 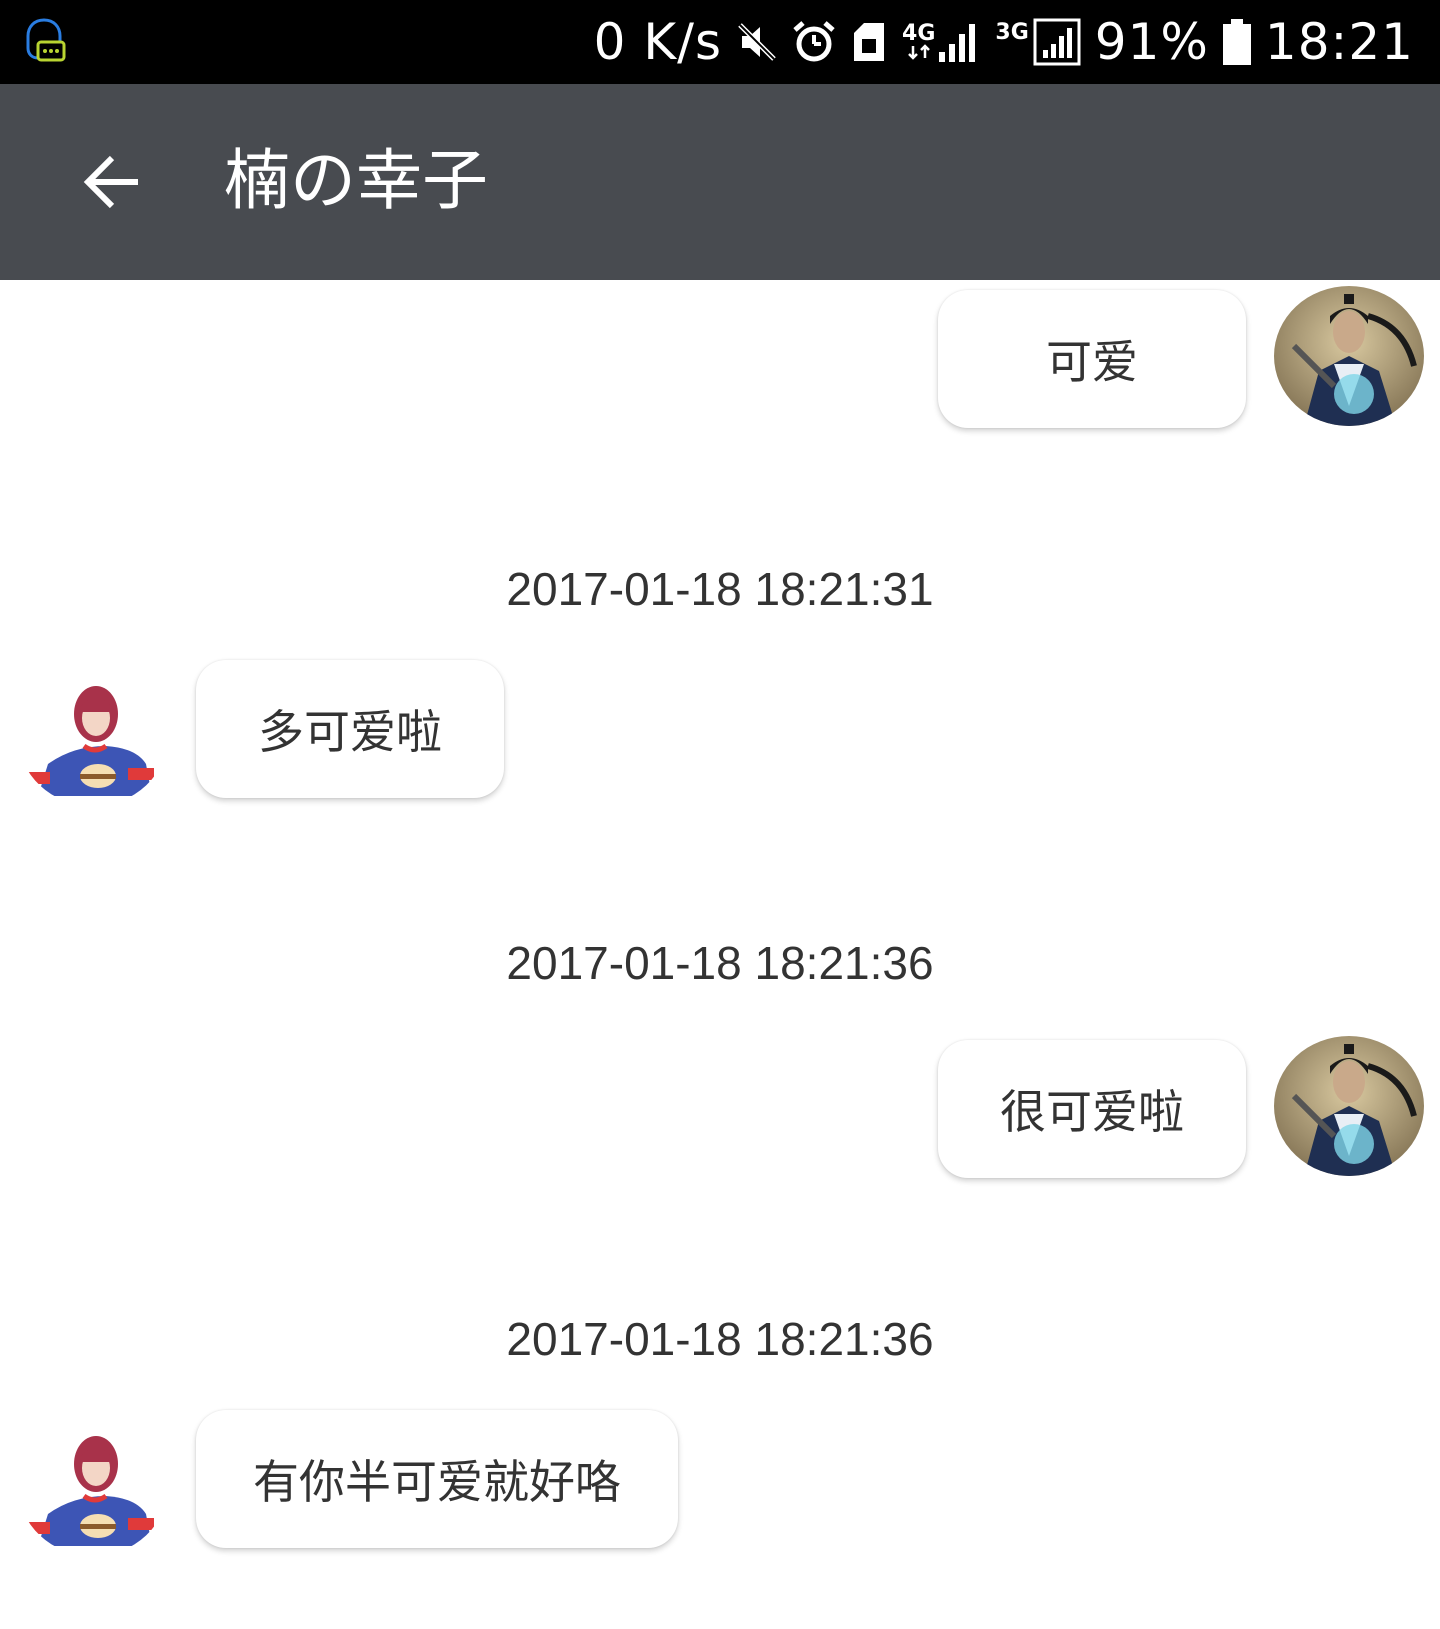 I want to click on back-button, so click(x=112, y=182).